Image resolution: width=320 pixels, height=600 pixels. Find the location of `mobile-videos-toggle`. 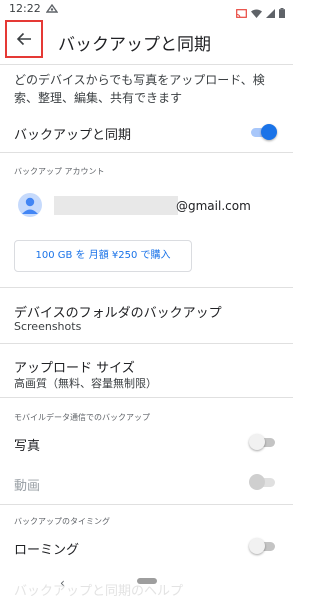

mobile-videos-toggle is located at coordinates (262, 482).